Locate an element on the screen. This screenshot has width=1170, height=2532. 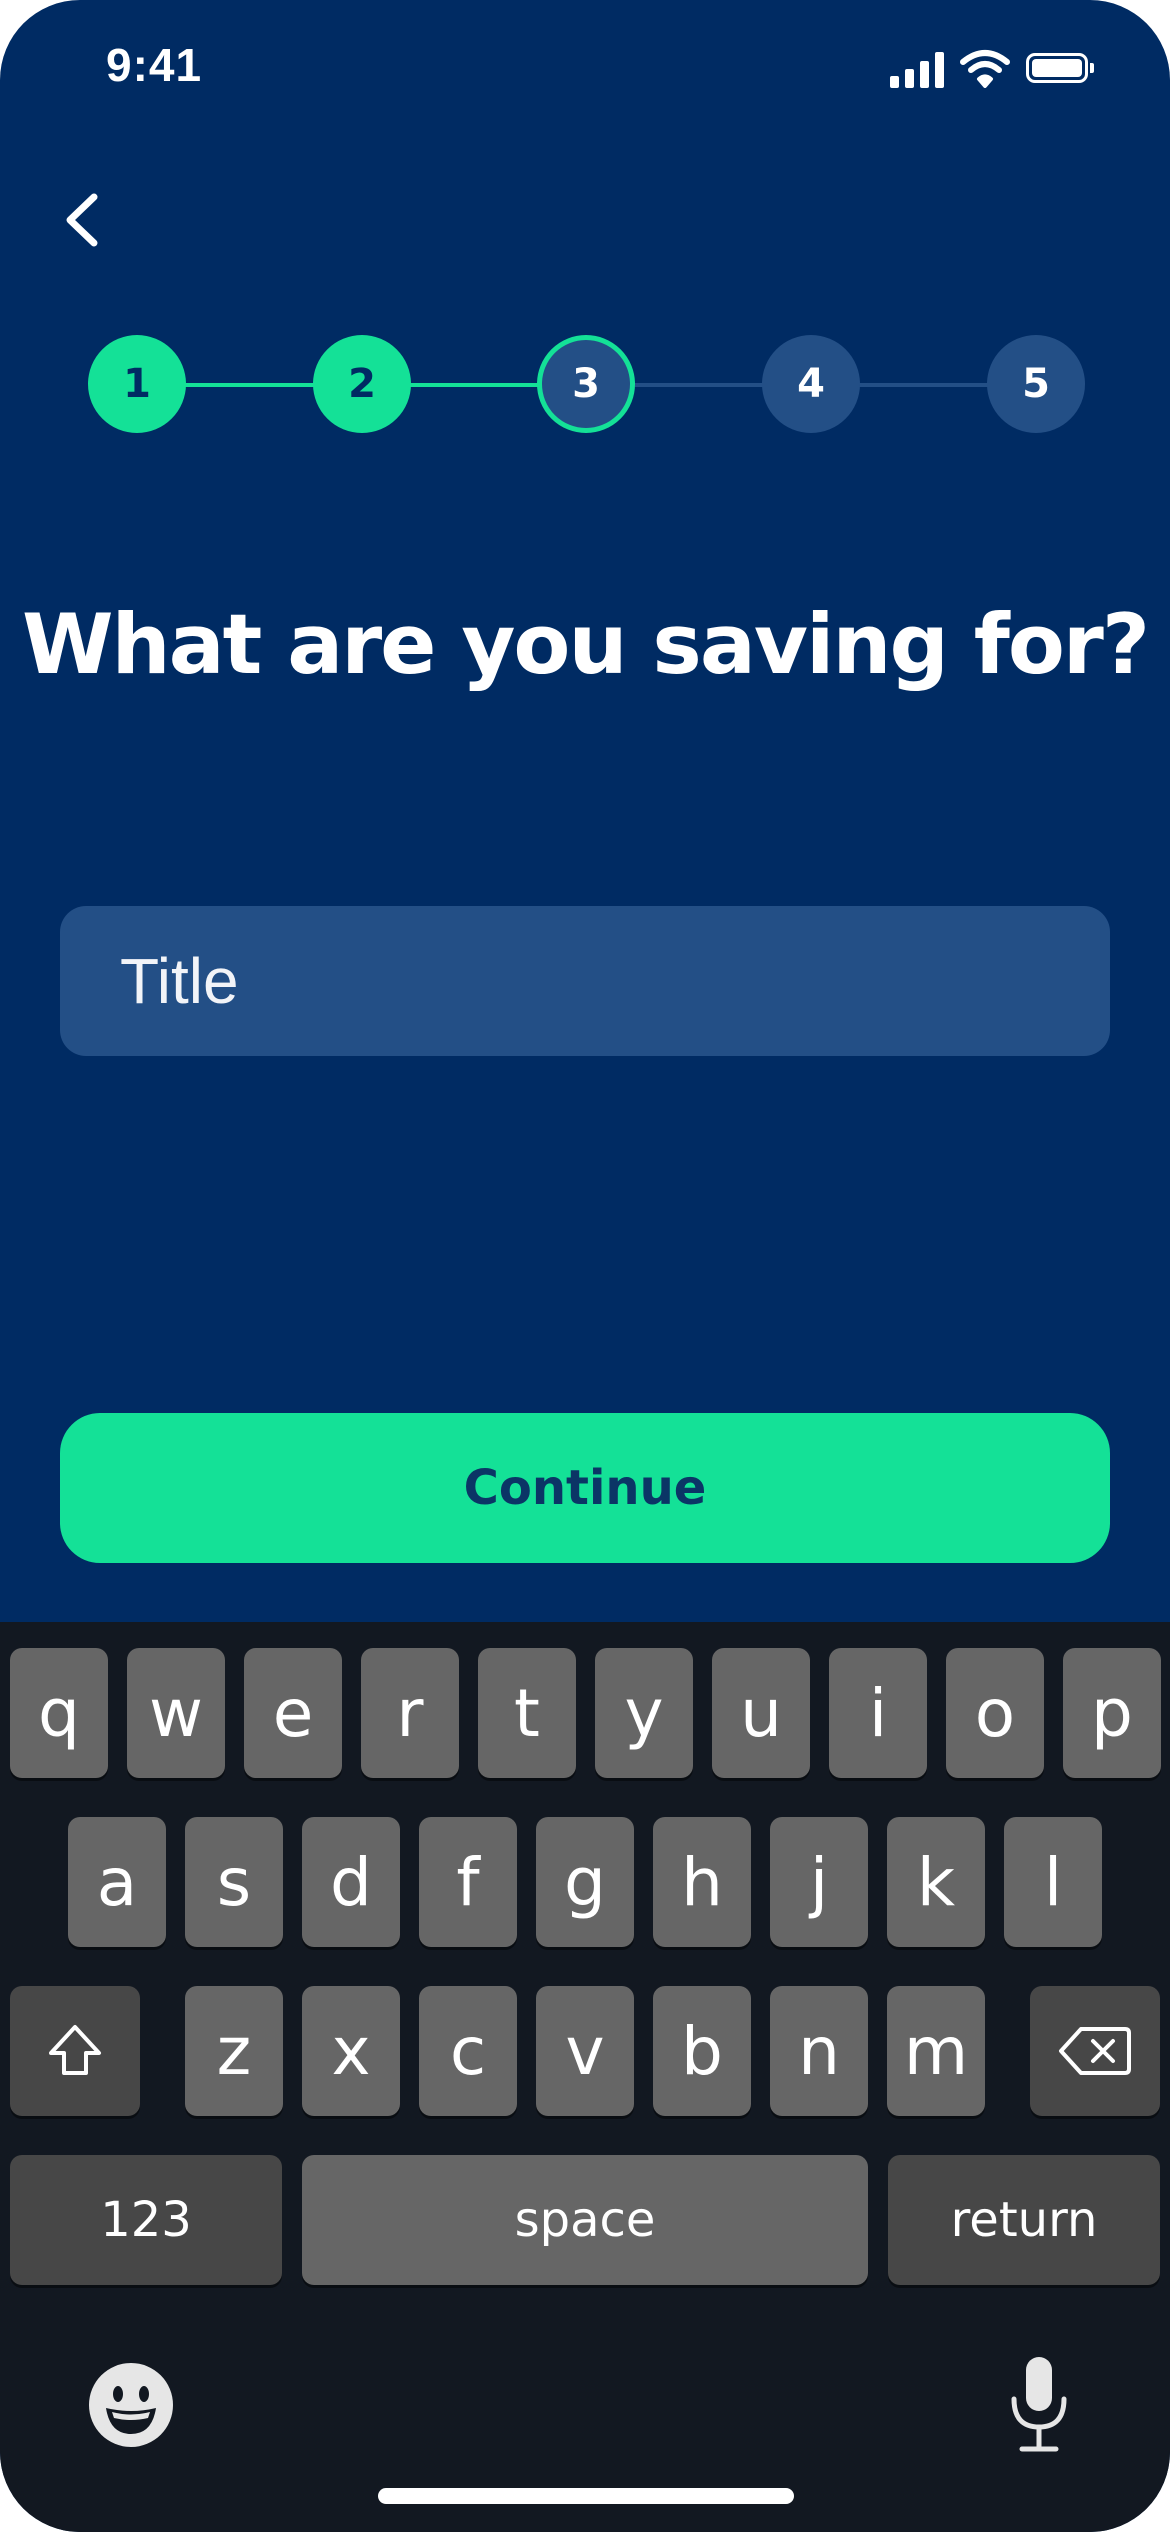
key-r: r is located at coordinates (410, 1713).